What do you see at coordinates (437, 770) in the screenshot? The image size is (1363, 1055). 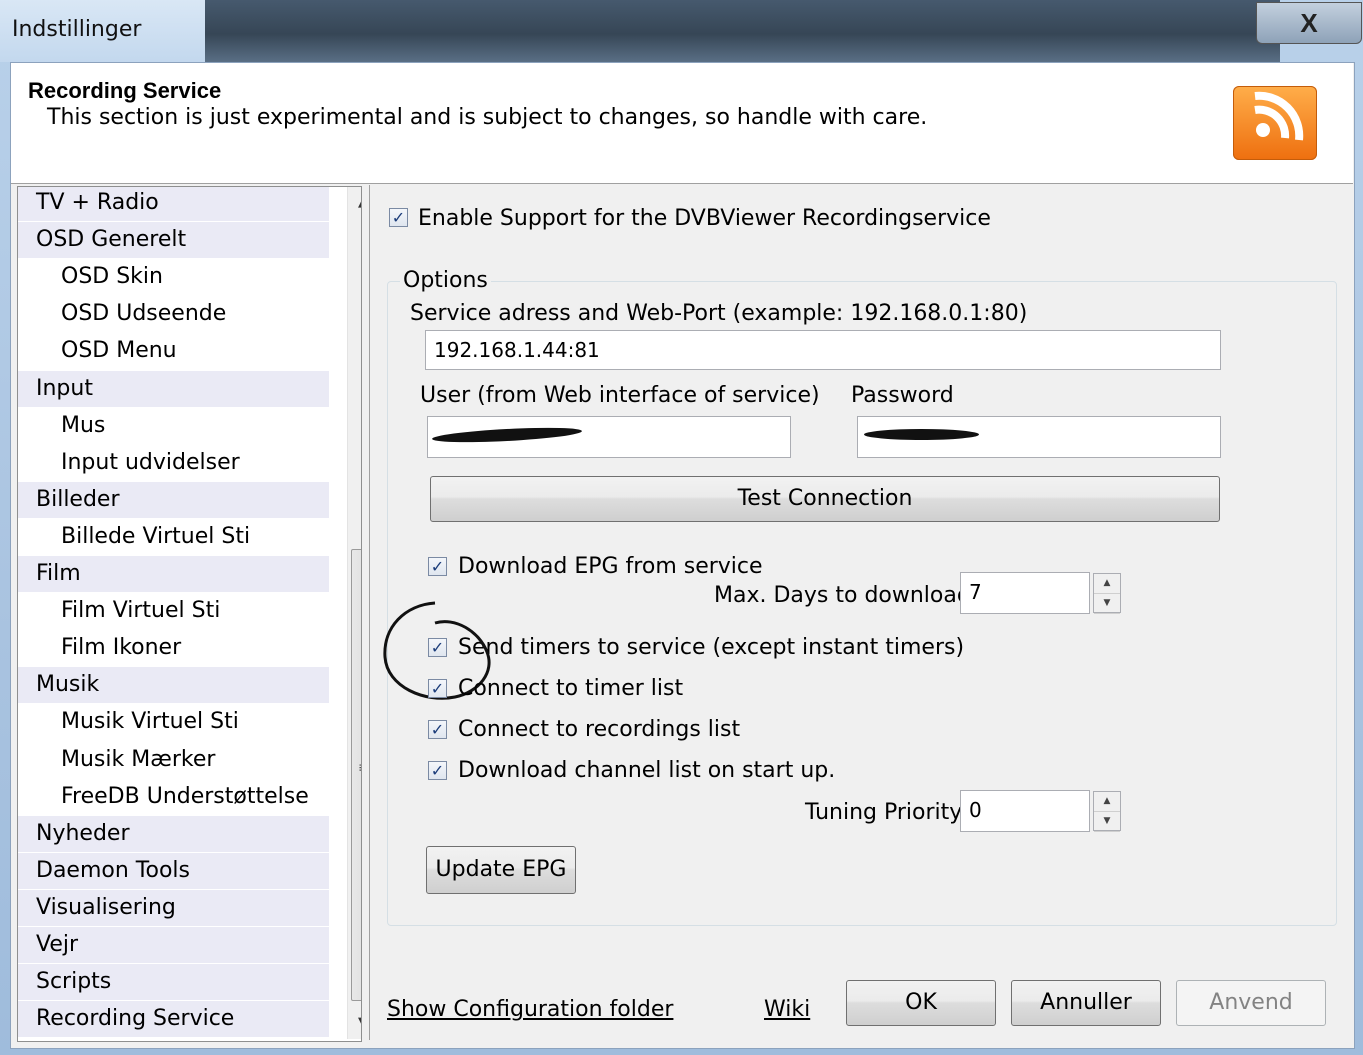 I see `download-channel-list-checkbox: ✓` at bounding box center [437, 770].